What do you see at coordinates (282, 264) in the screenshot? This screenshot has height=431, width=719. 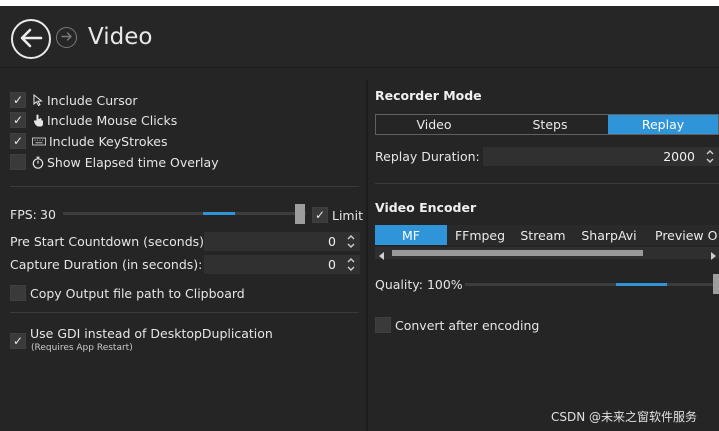 I see `capture-duration-input: 0` at bounding box center [282, 264].